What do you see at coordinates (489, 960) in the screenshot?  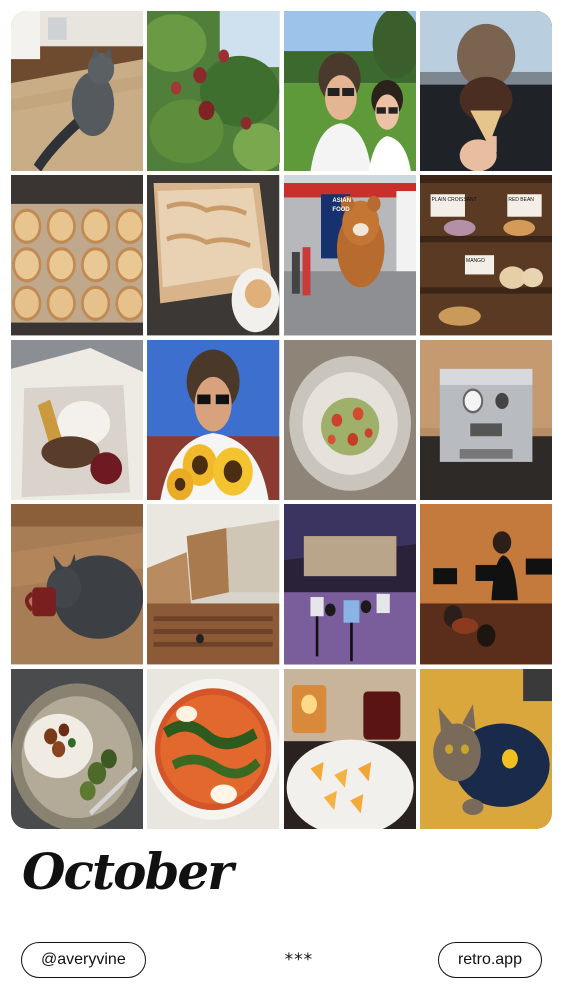 I see `retro-app-link: retro.app` at bounding box center [489, 960].